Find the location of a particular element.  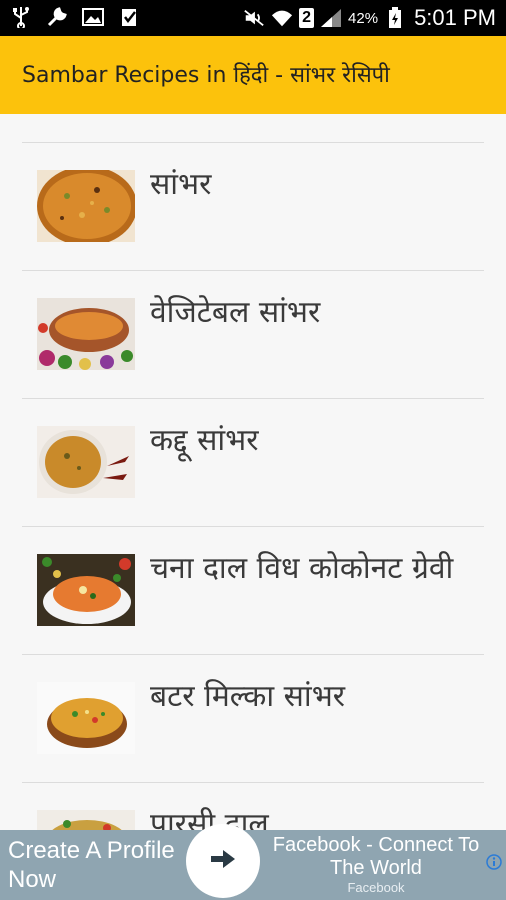

list-item: सांभर is located at coordinates (253, 206).